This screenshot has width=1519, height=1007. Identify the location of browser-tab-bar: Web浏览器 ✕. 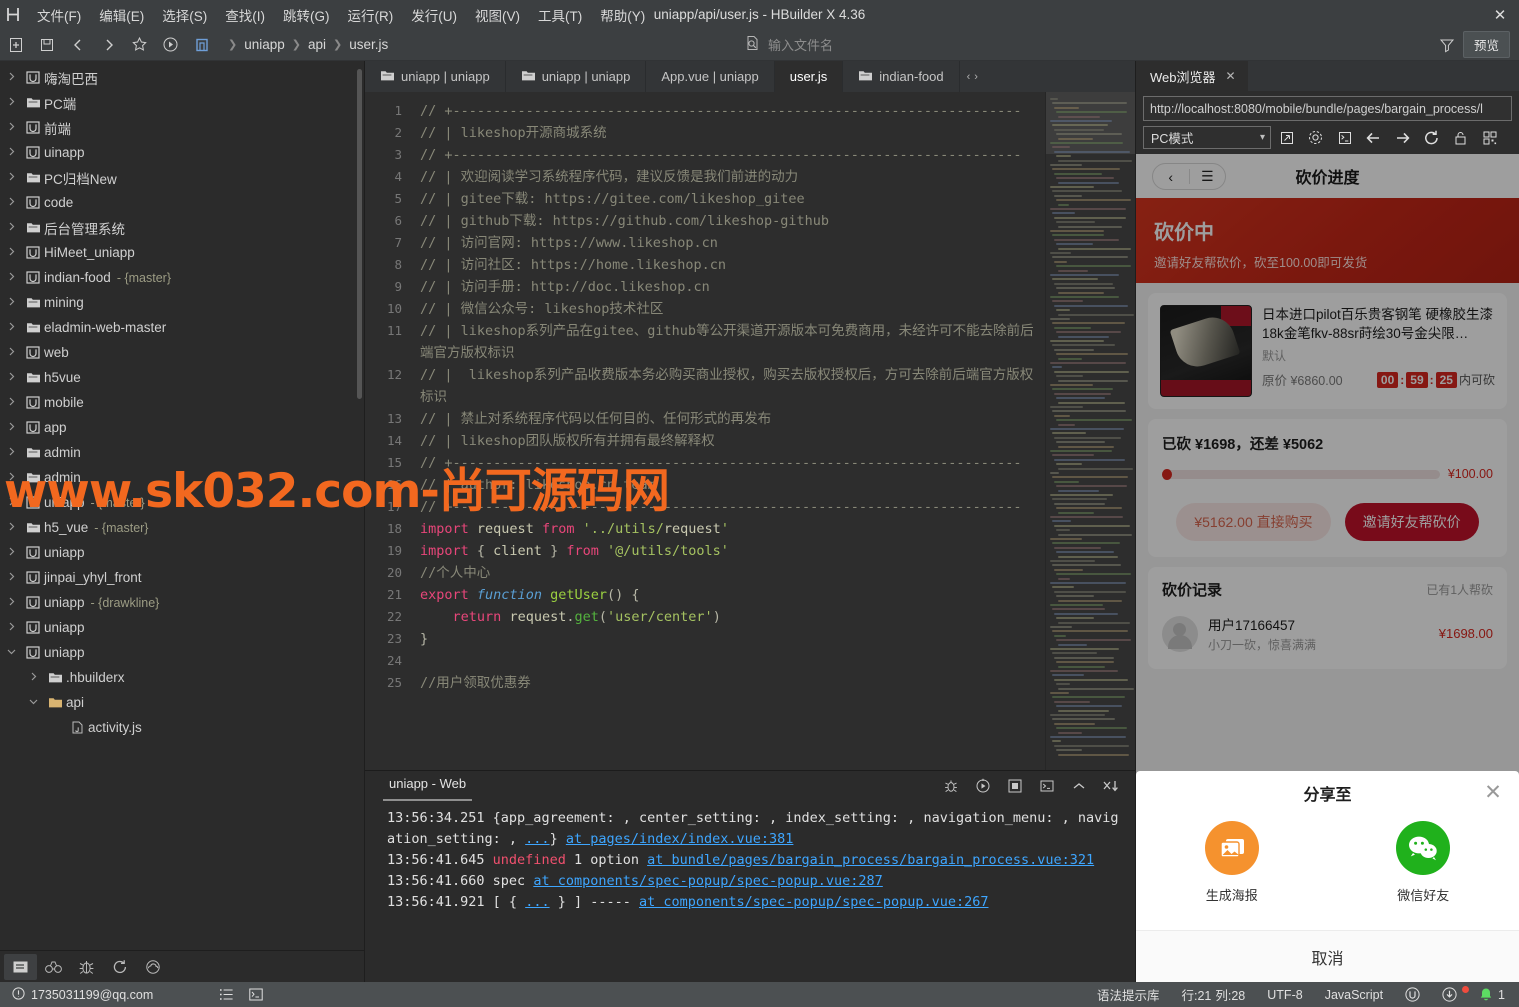
(1327, 76).